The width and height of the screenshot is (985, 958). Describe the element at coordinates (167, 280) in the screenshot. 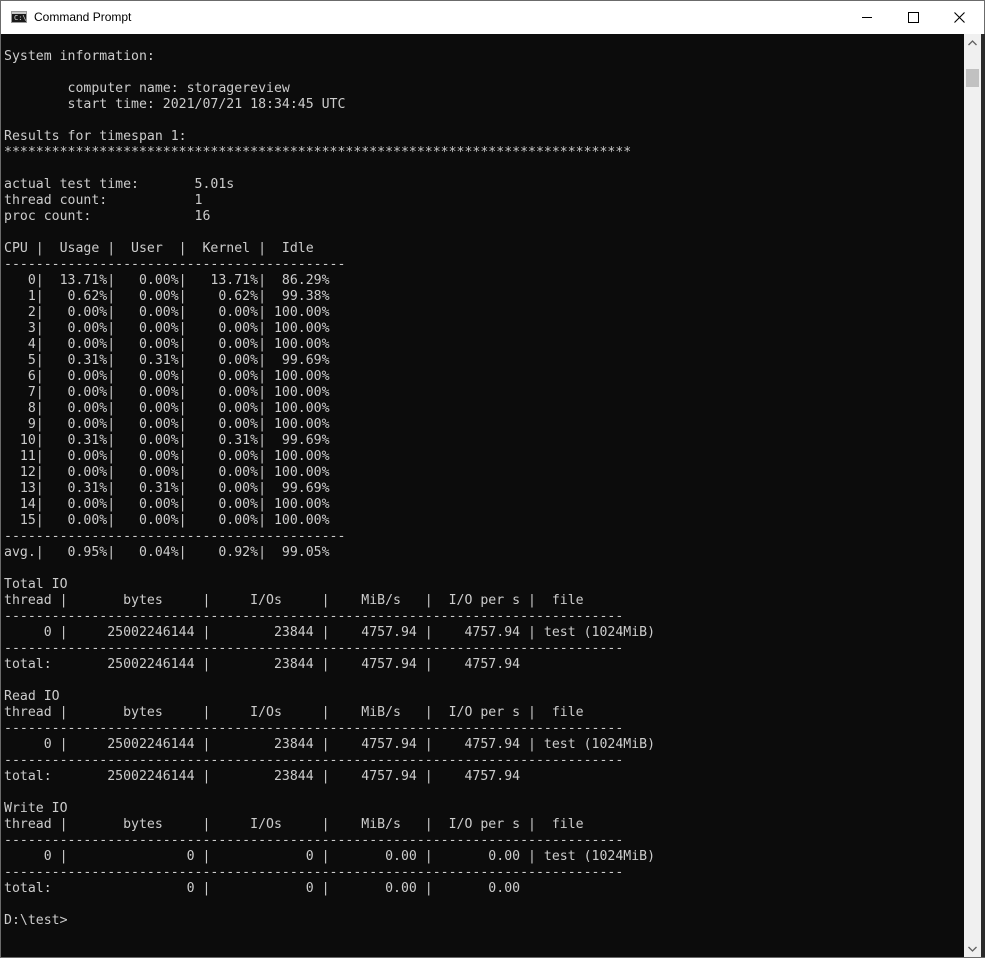

I see `console-line: 0| 13.71%| 0.00%| 13.71%| 86.29%` at that location.